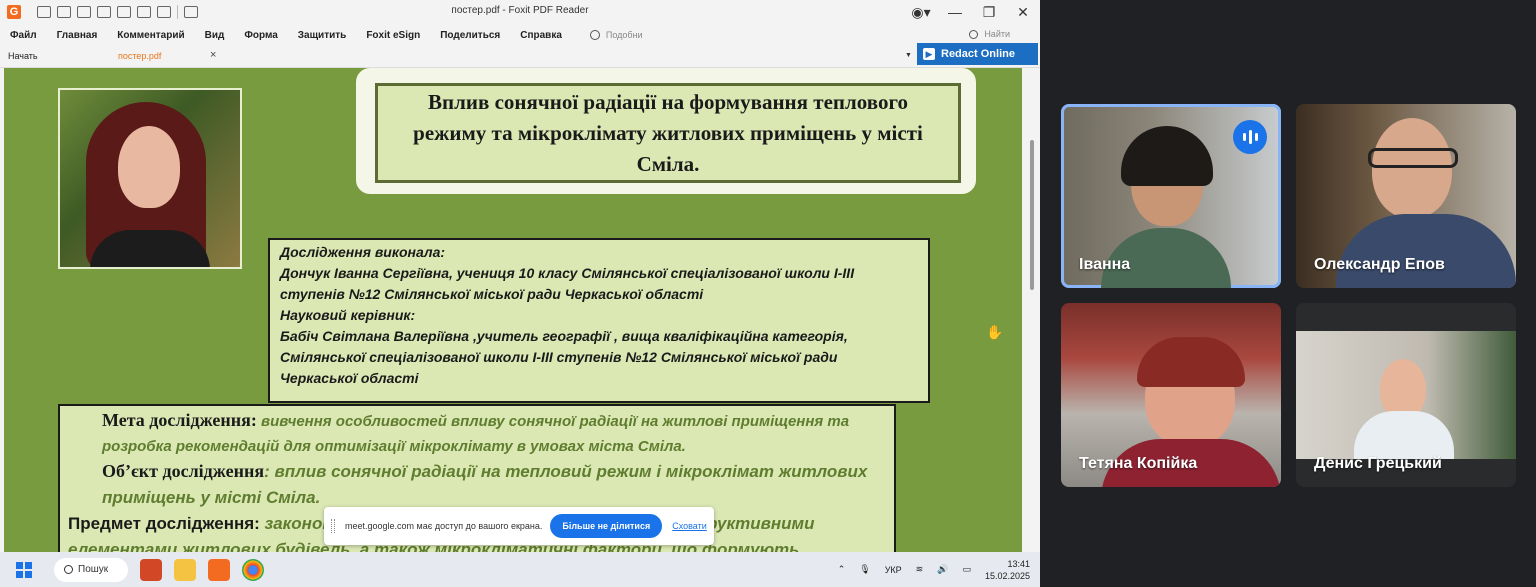 Image resolution: width=1536 pixels, height=587 pixels. I want to click on window-controls: ◉▾ — ❐ ✕, so click(972, 12).